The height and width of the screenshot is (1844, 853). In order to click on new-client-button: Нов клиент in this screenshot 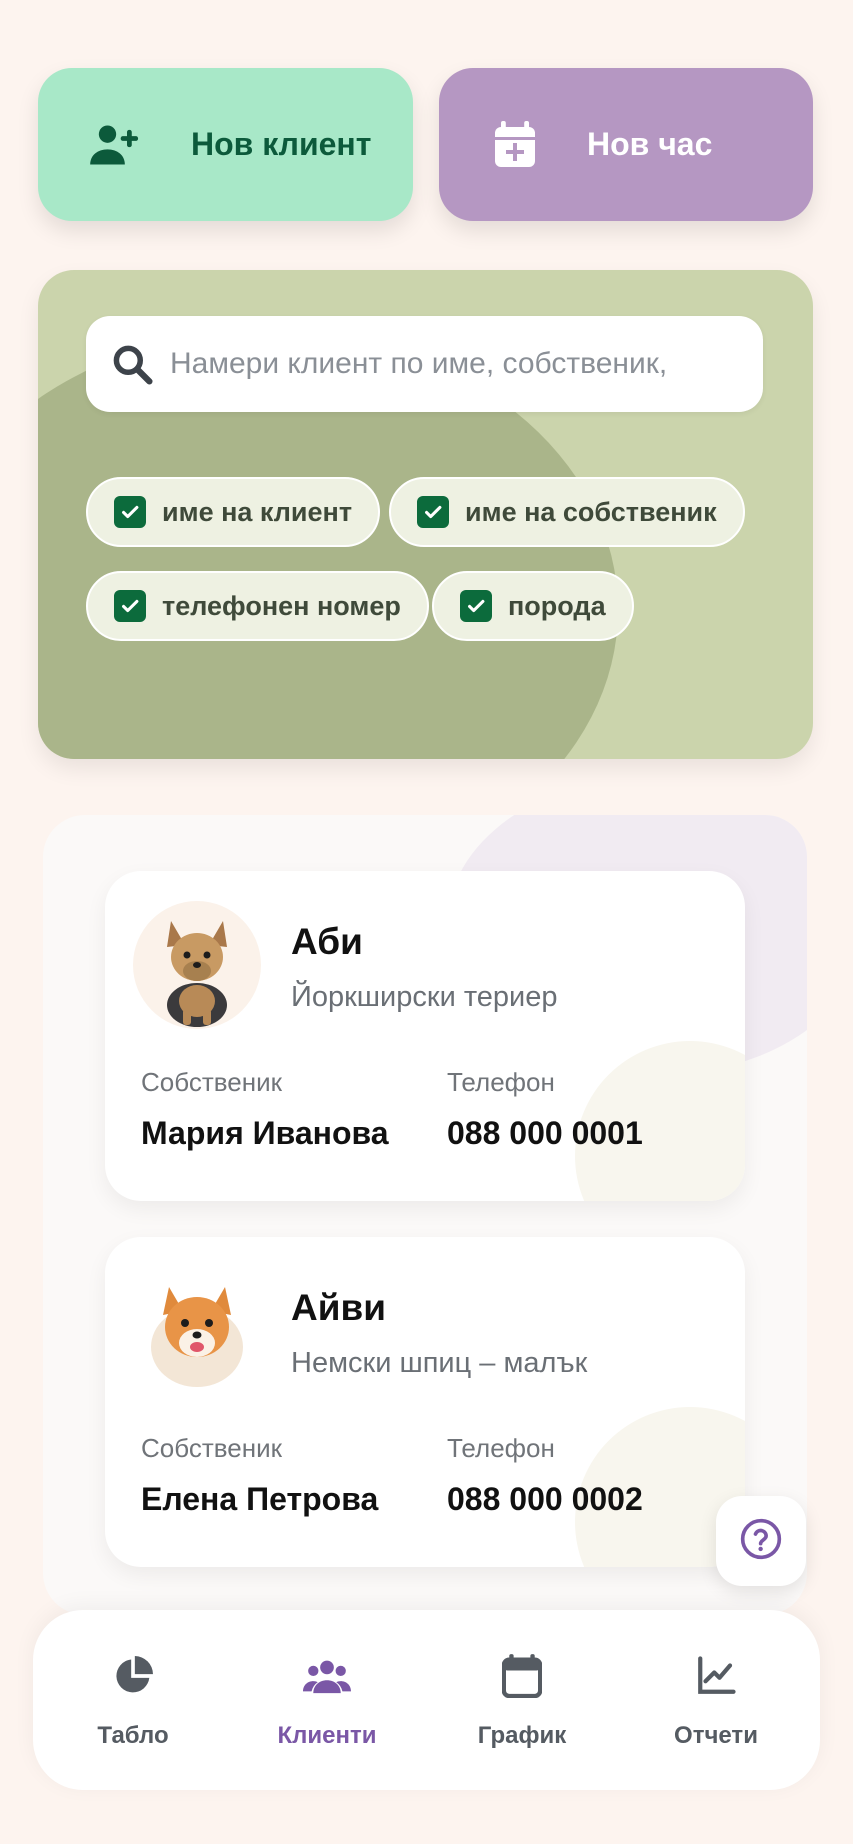, I will do `click(225, 144)`.